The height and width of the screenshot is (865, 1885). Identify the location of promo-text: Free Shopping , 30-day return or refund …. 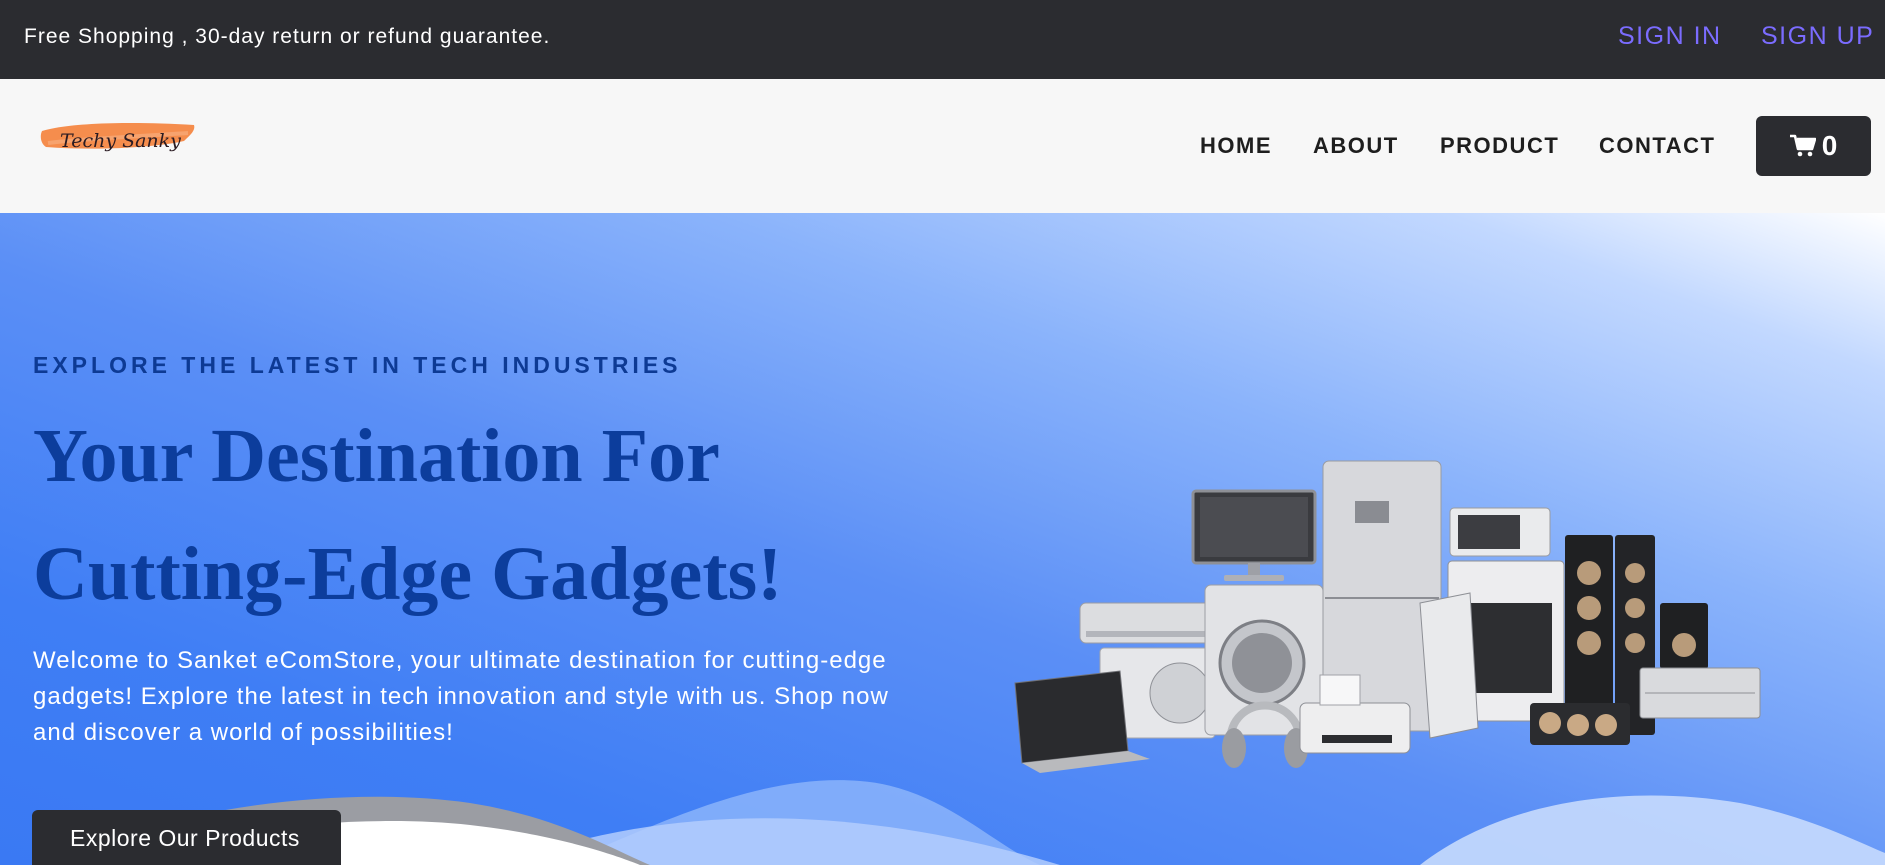
(287, 36).